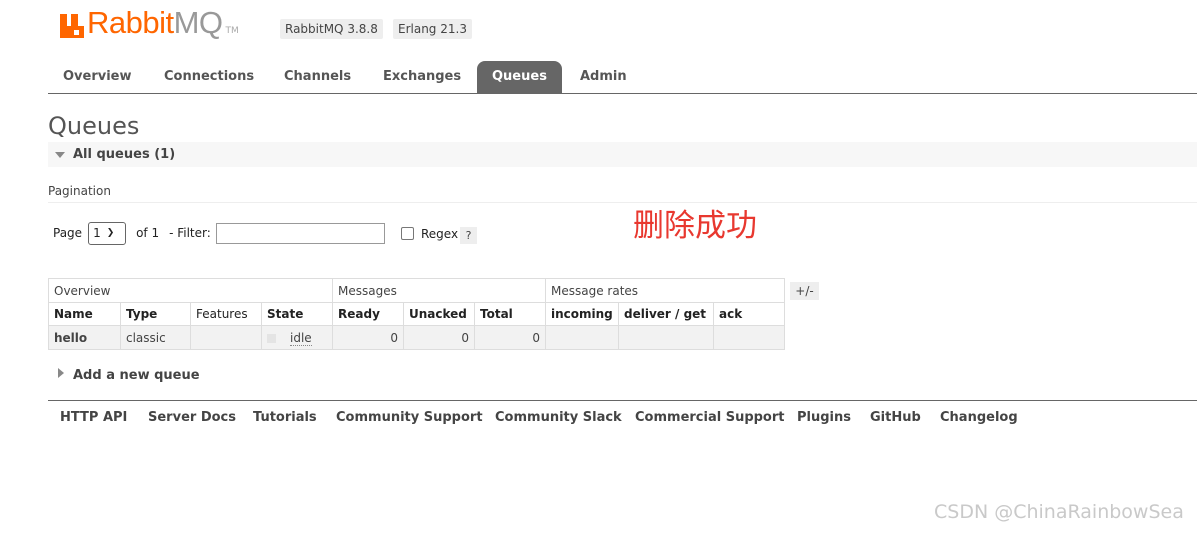  I want to click on filter-label: - Filter:, so click(190, 233).